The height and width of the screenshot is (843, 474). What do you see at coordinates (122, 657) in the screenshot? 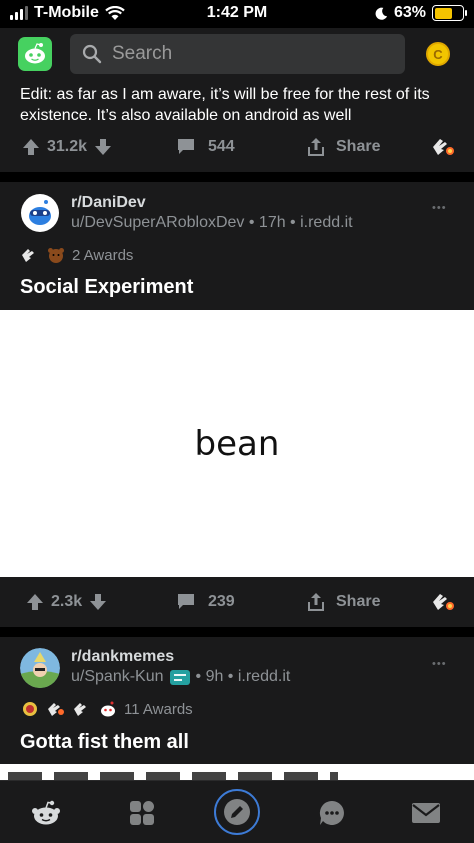
I see `subreddit-name: r/dankmemes` at bounding box center [122, 657].